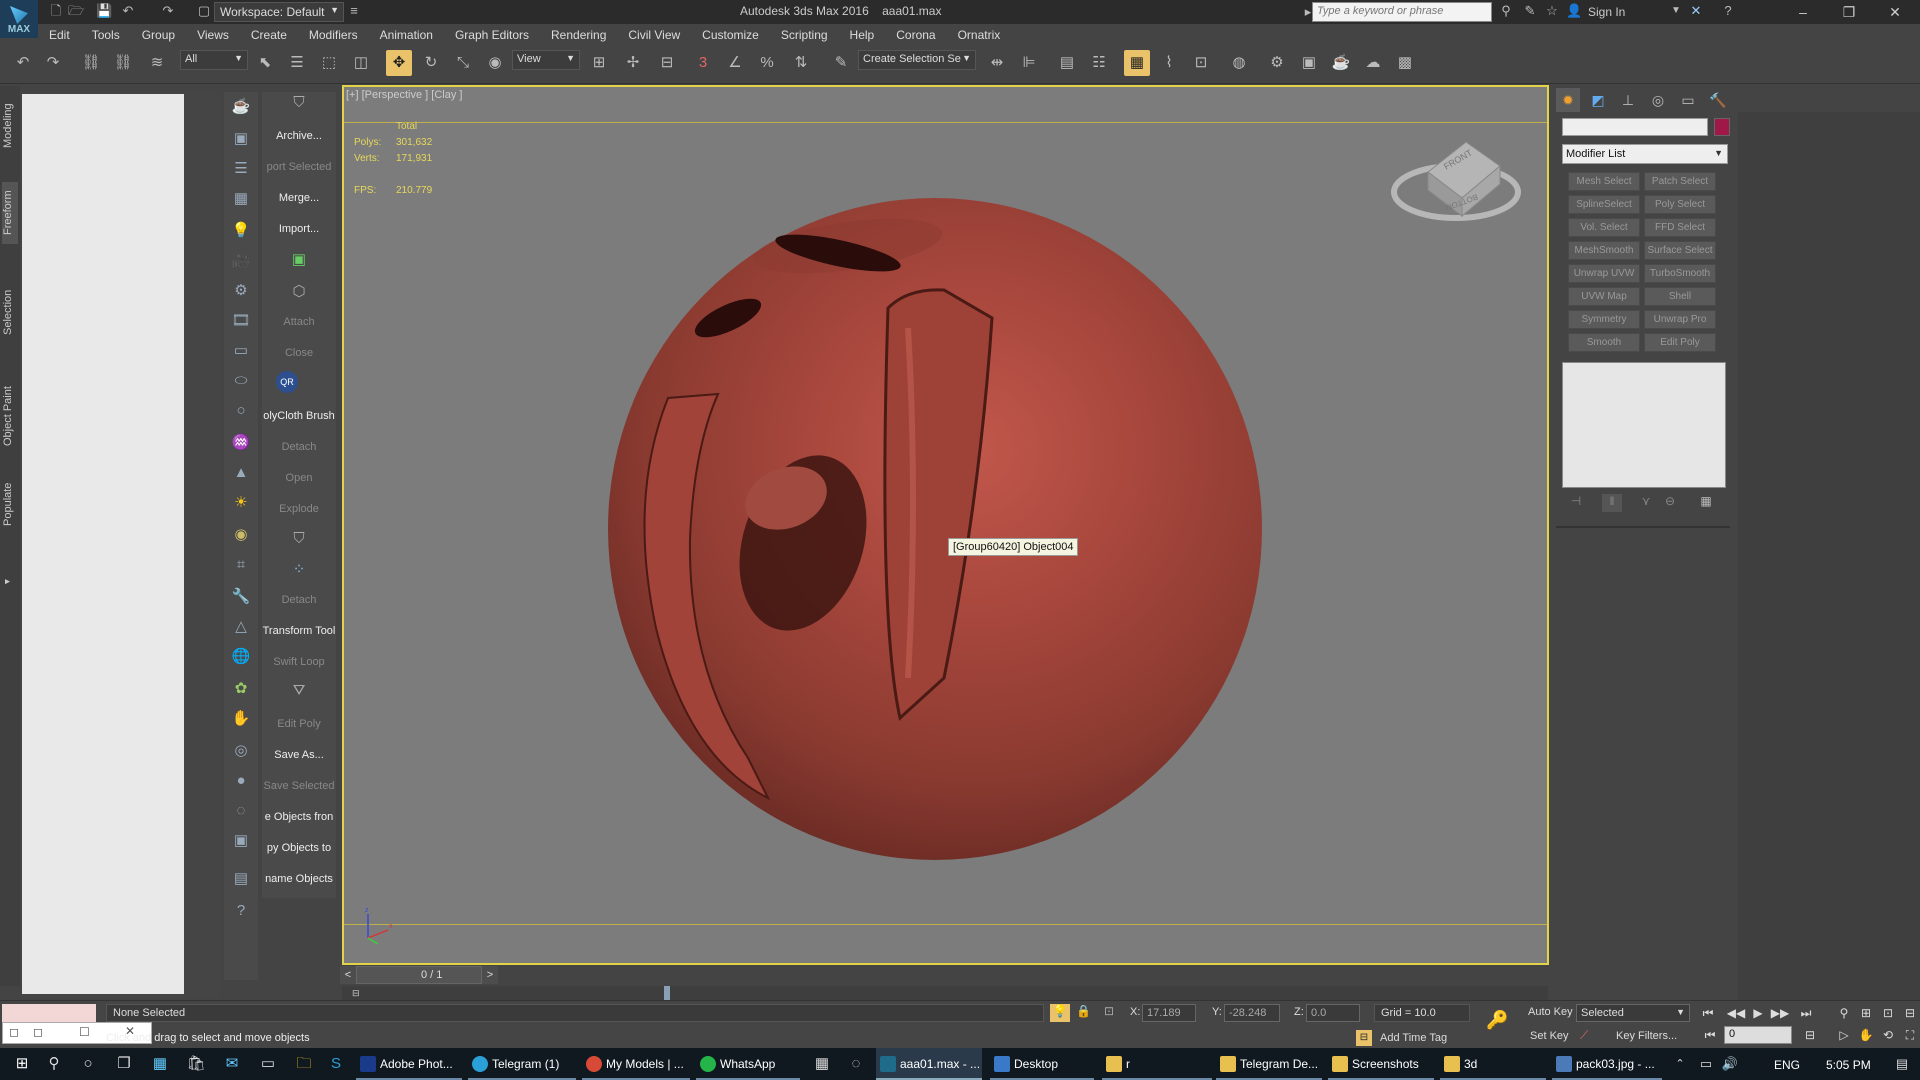 The image size is (1920, 1080). Describe the element at coordinates (1598, 100) in the screenshot. I see `modify-tab-icon: ◩` at that location.